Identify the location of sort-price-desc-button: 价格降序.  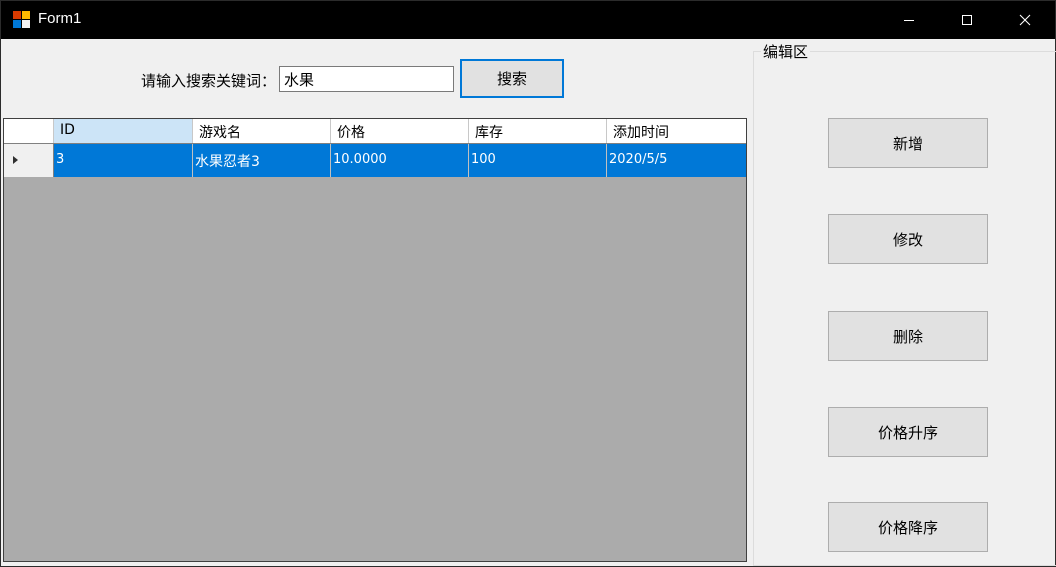
(908, 527).